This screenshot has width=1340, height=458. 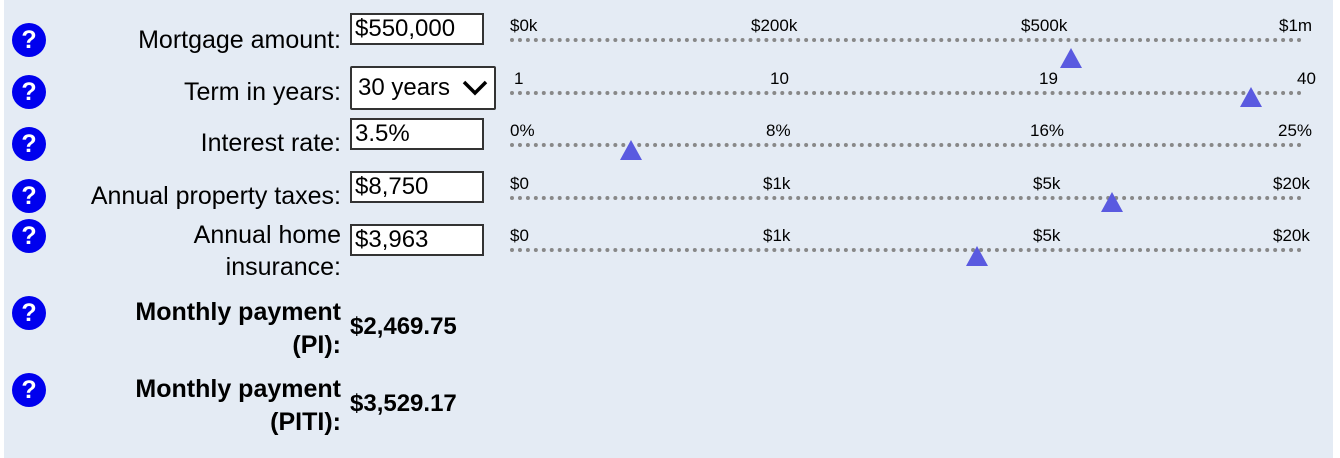 I want to click on mortgage-amount-input: $550,000, so click(x=417, y=29).